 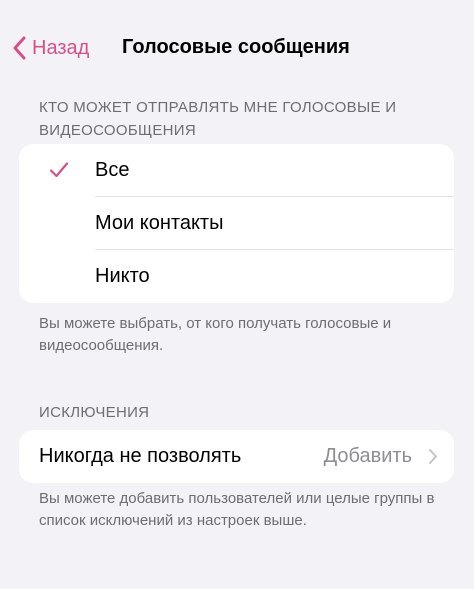 I want to click on option-nobody: Никто, so click(x=236, y=276).